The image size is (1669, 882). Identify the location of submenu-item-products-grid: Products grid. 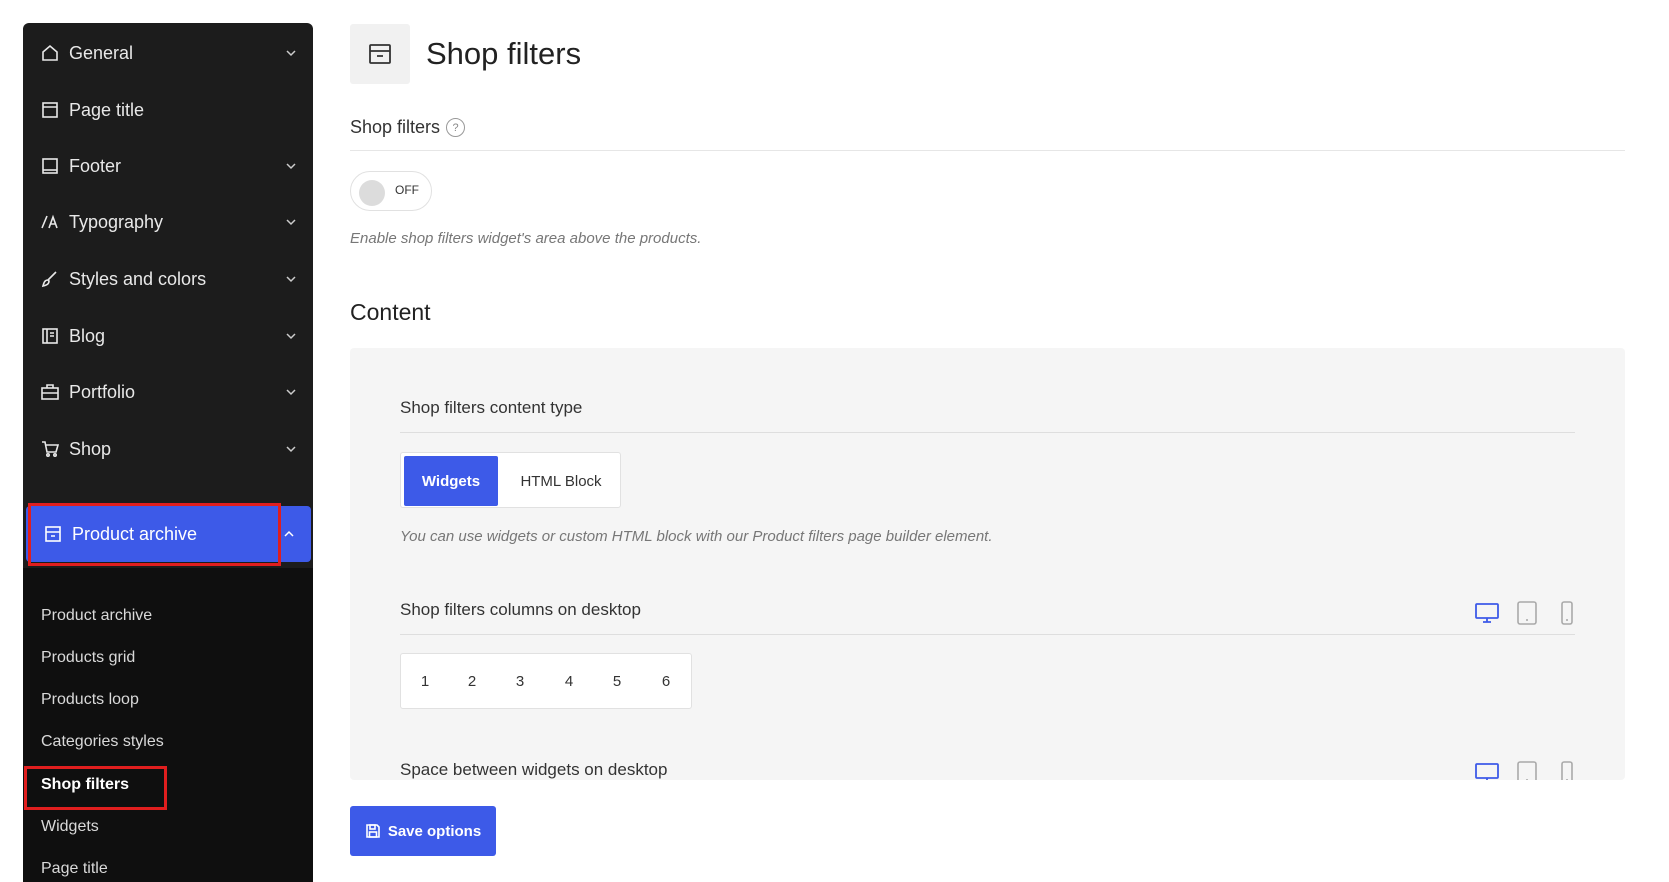
(88, 658).